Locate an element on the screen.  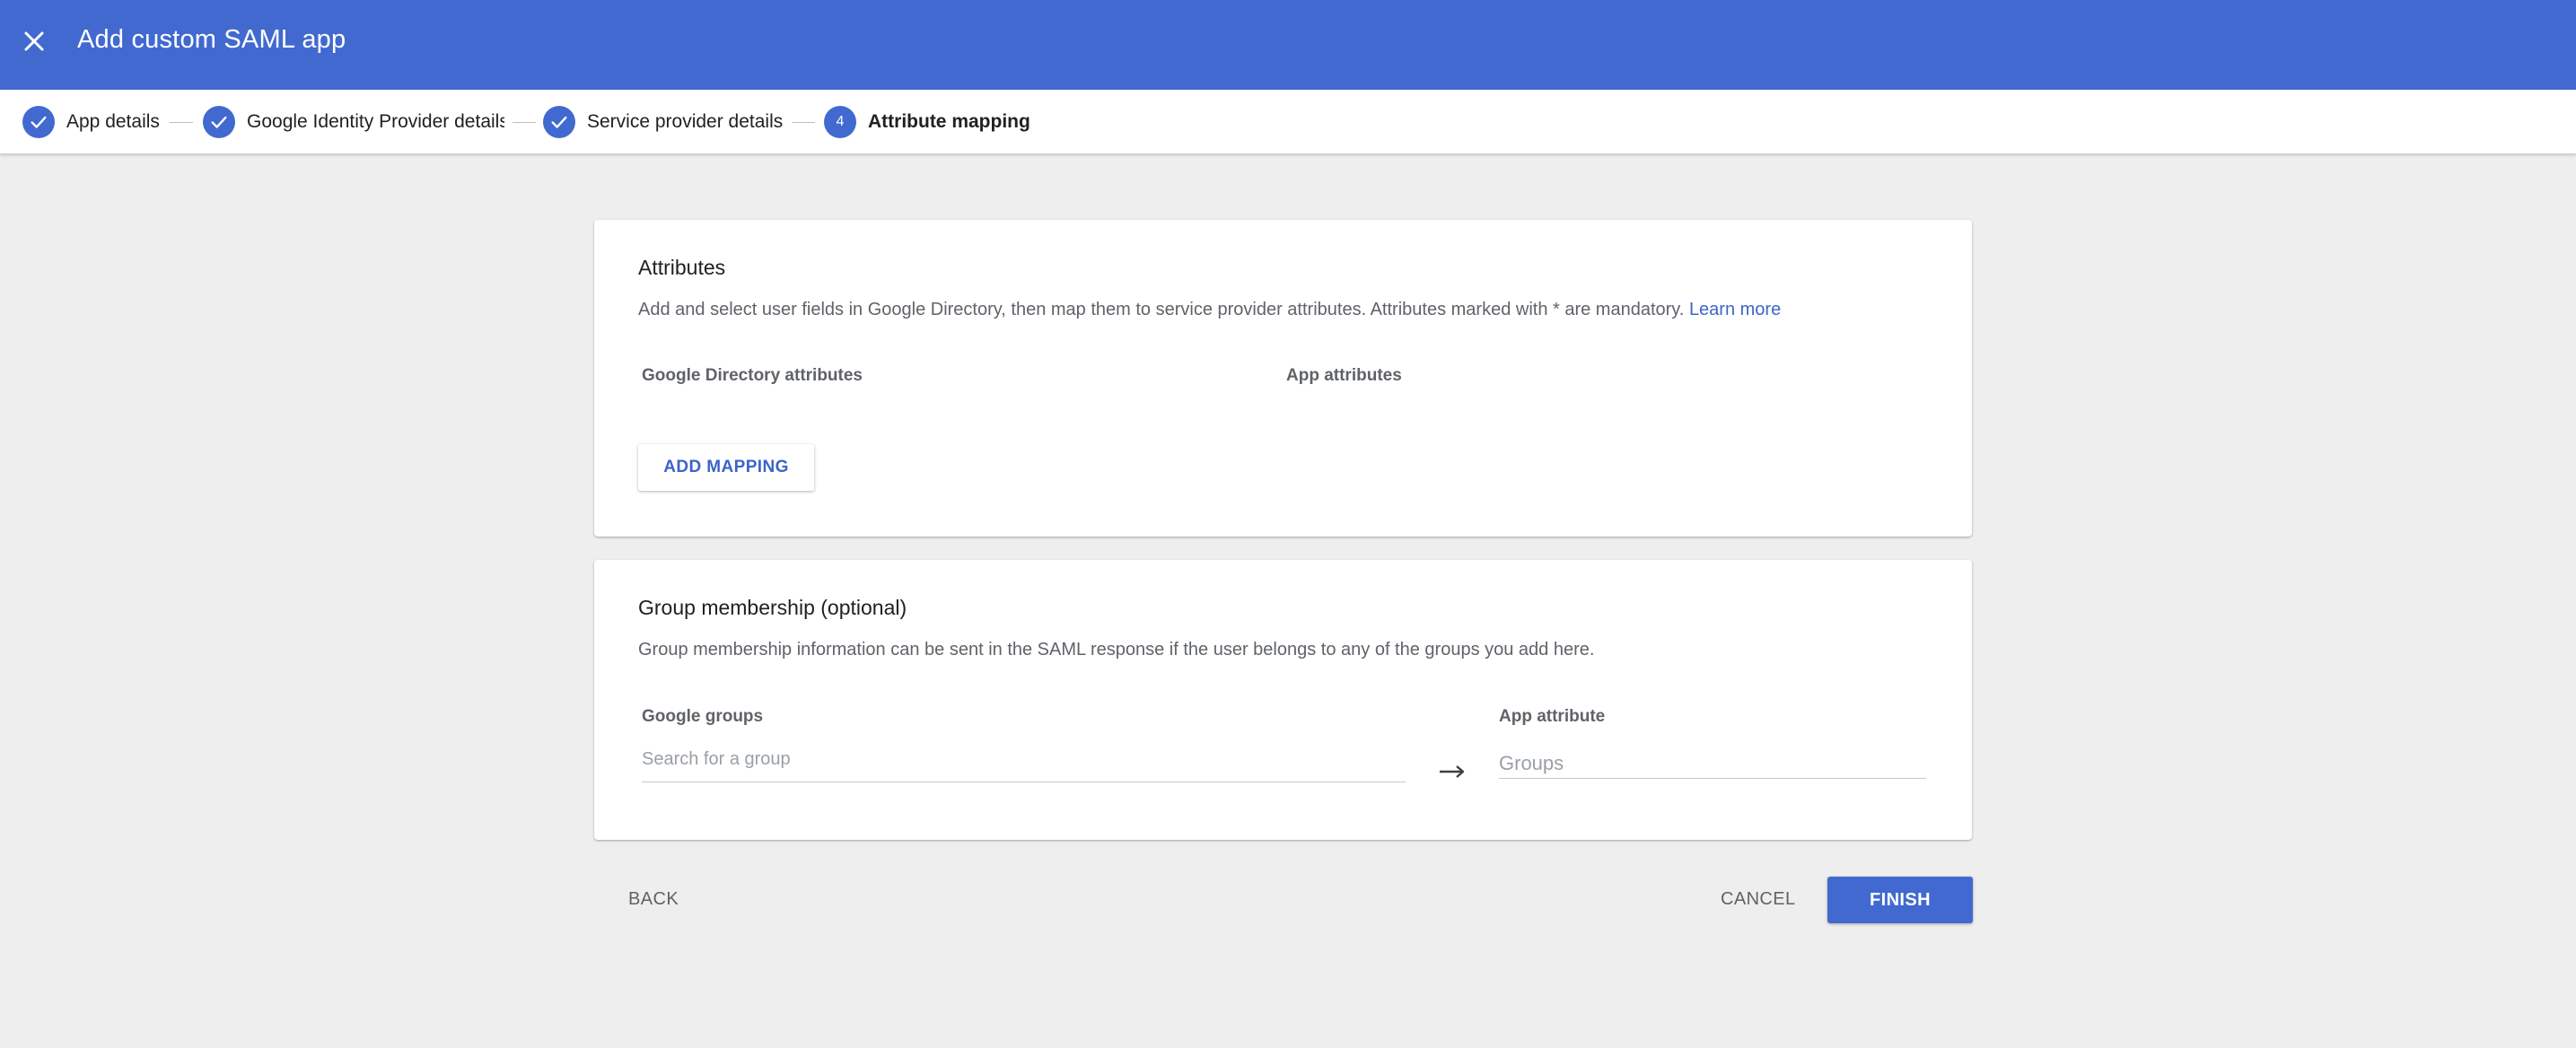
step-google-idp-details: Google Identity Provider details is located at coordinates (353, 122).